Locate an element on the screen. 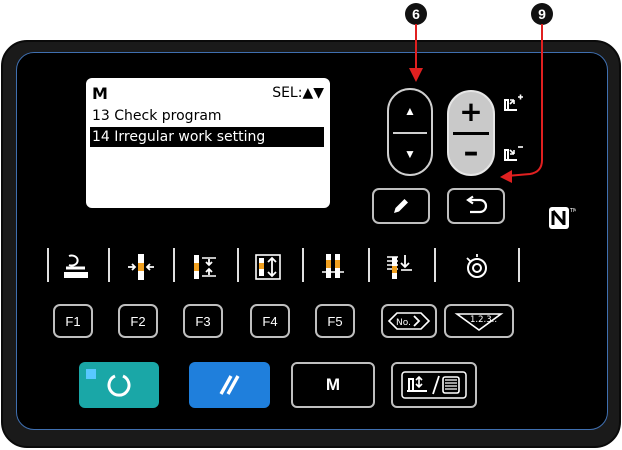 Image resolution: width=622 pixels, height=450 pixels. number-icon: No. is located at coordinates (409, 321).